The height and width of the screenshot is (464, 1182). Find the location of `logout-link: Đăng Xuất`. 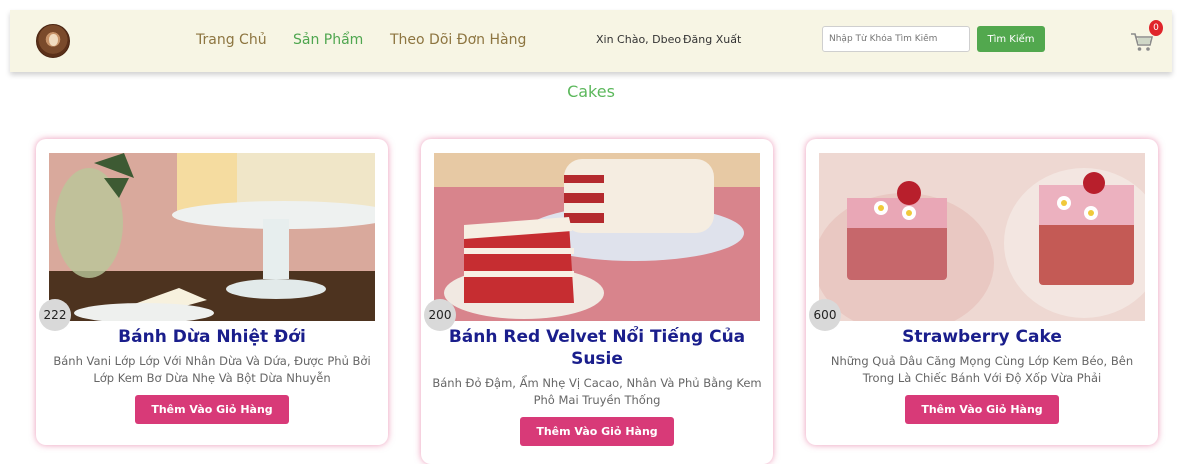

logout-link: Đăng Xuất is located at coordinates (712, 39).